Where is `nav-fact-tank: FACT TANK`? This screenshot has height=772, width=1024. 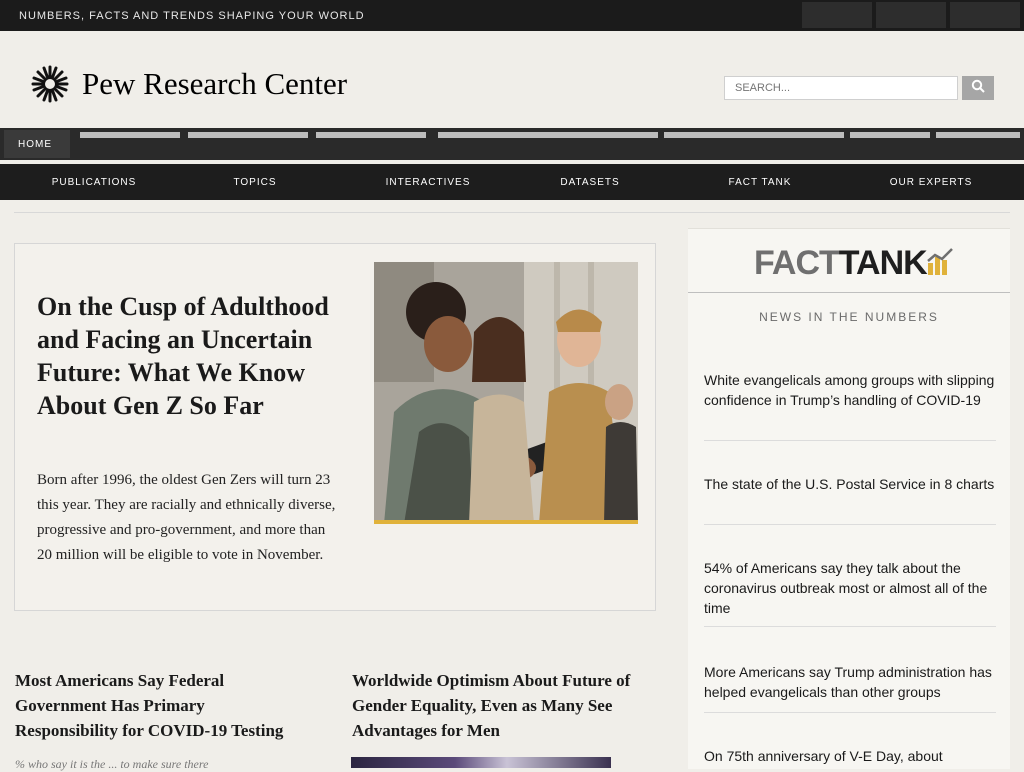
nav-fact-tank: FACT TANK is located at coordinates (760, 182).